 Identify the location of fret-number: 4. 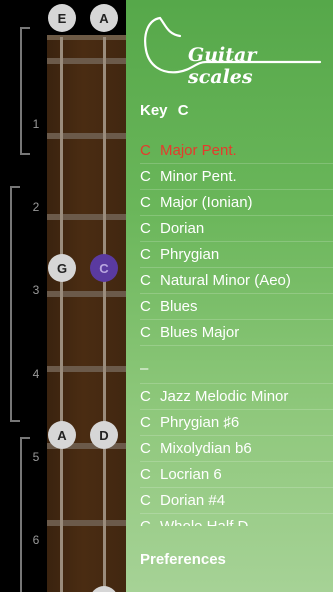
(36, 374).